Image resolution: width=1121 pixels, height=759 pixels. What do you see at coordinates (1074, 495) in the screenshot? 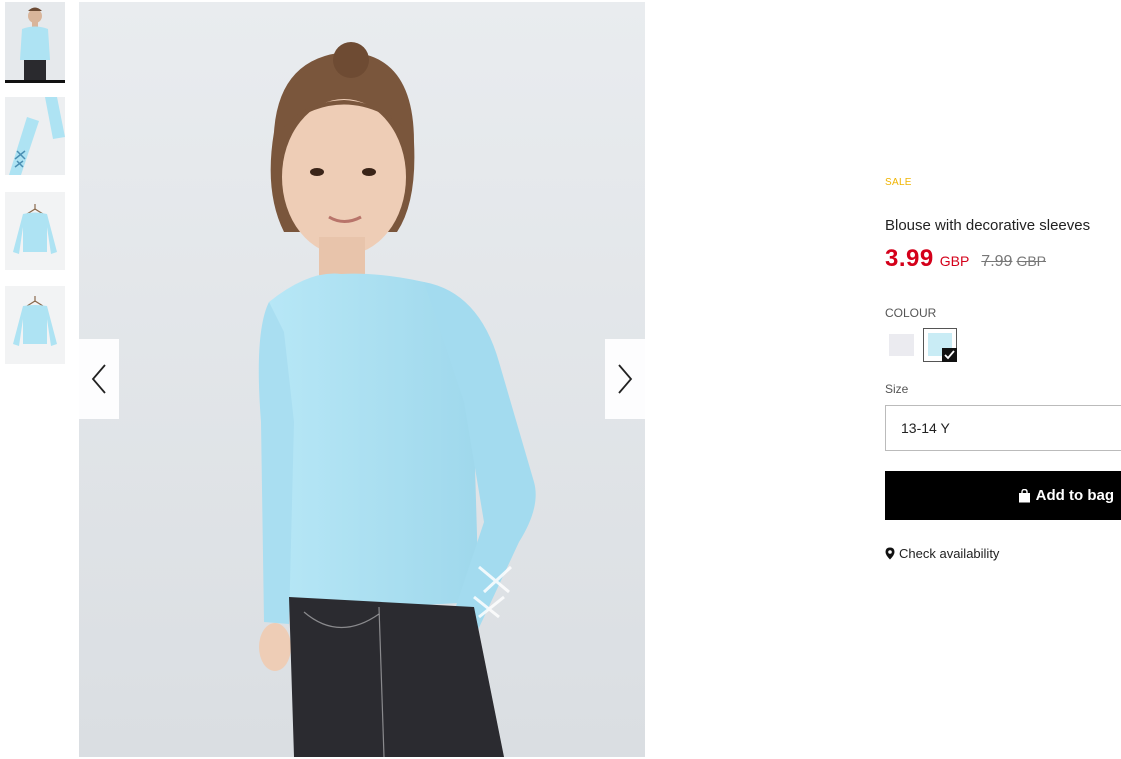
I see `add-to-bag-label: Add to bag` at bounding box center [1074, 495].